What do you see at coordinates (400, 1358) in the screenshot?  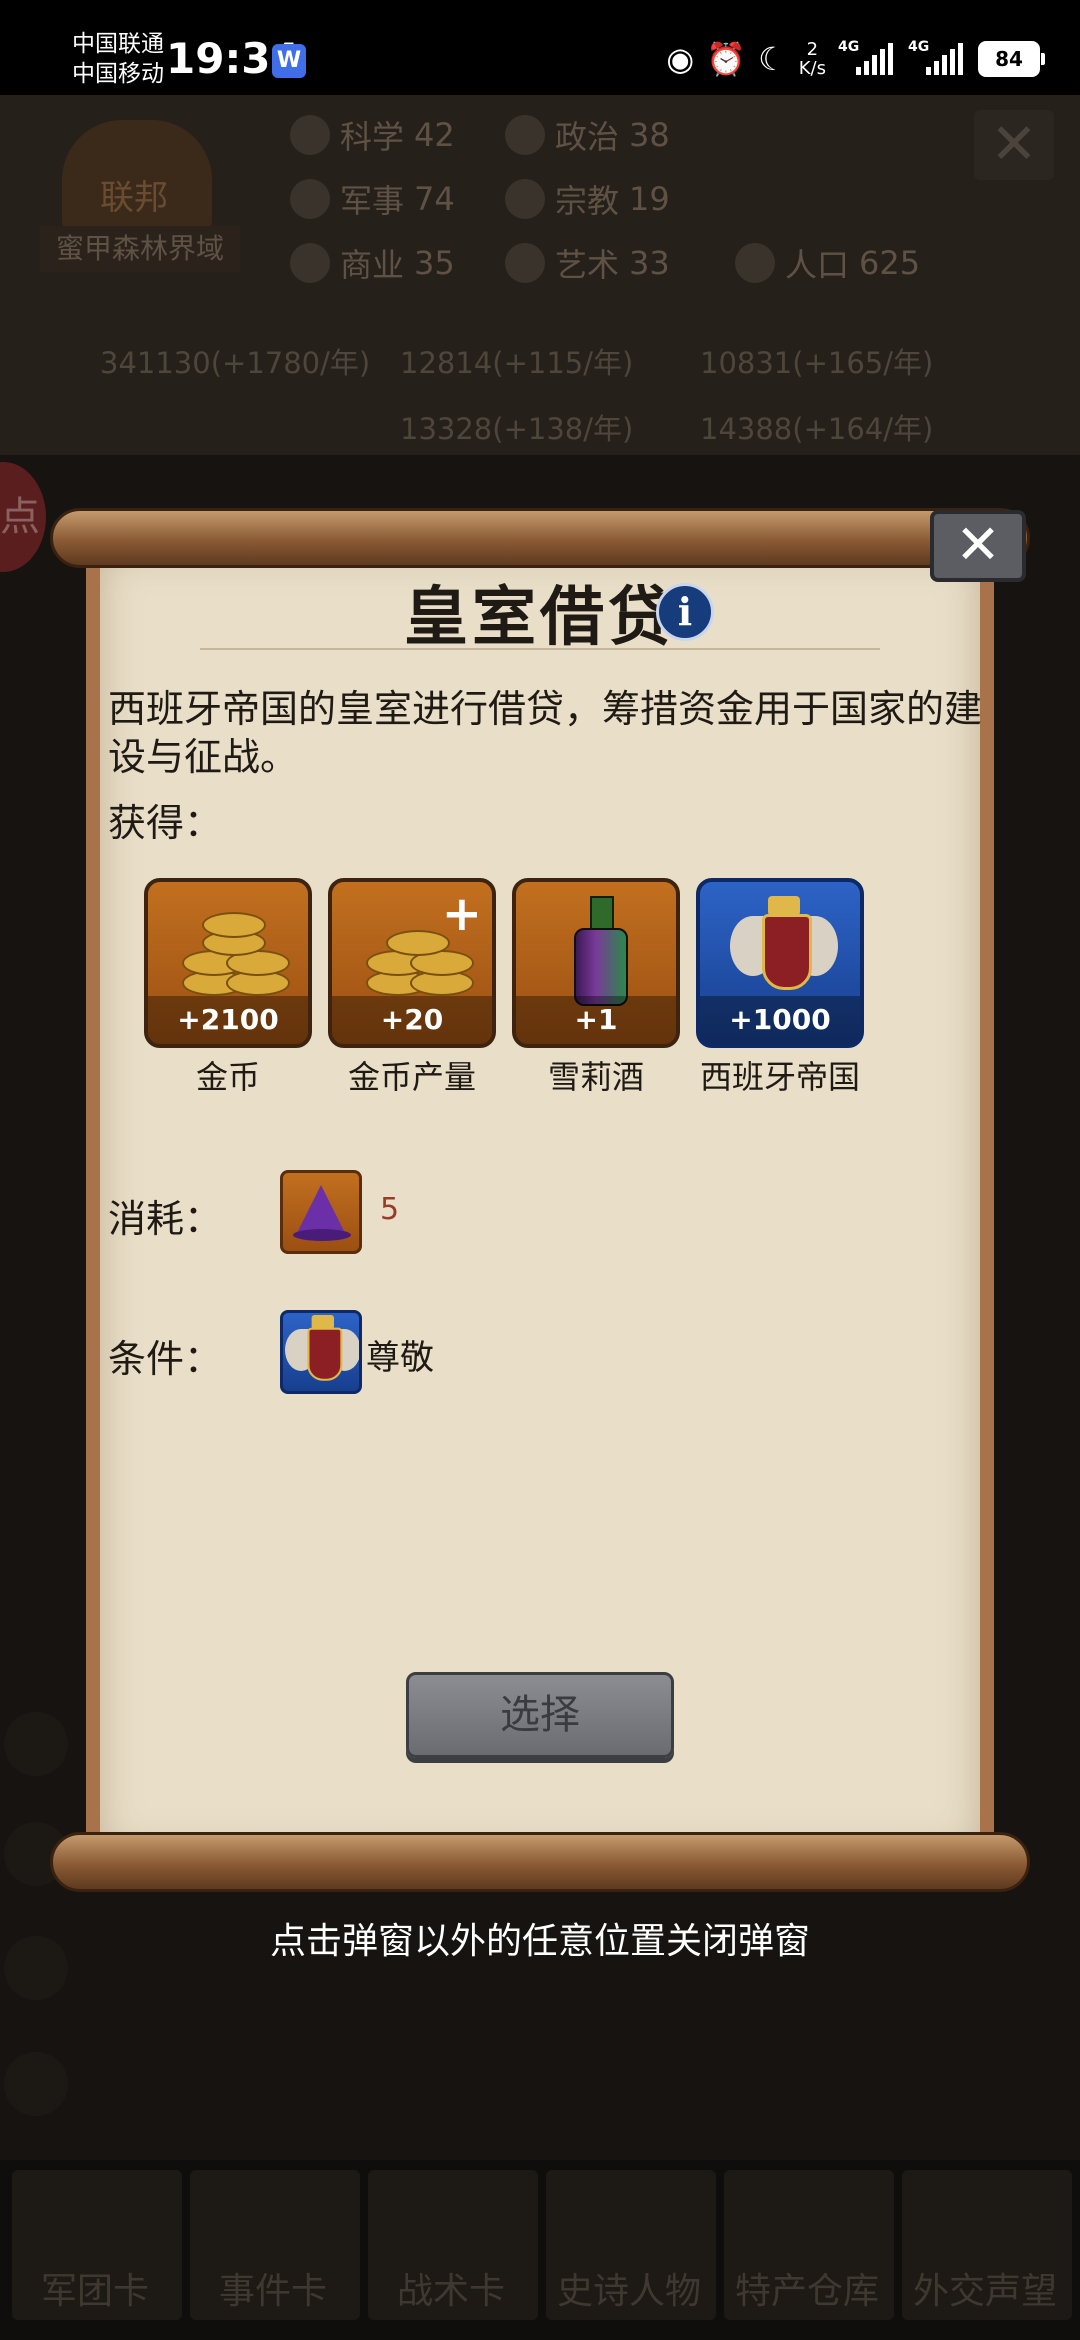 I see `condition-text: 尊敬` at bounding box center [400, 1358].